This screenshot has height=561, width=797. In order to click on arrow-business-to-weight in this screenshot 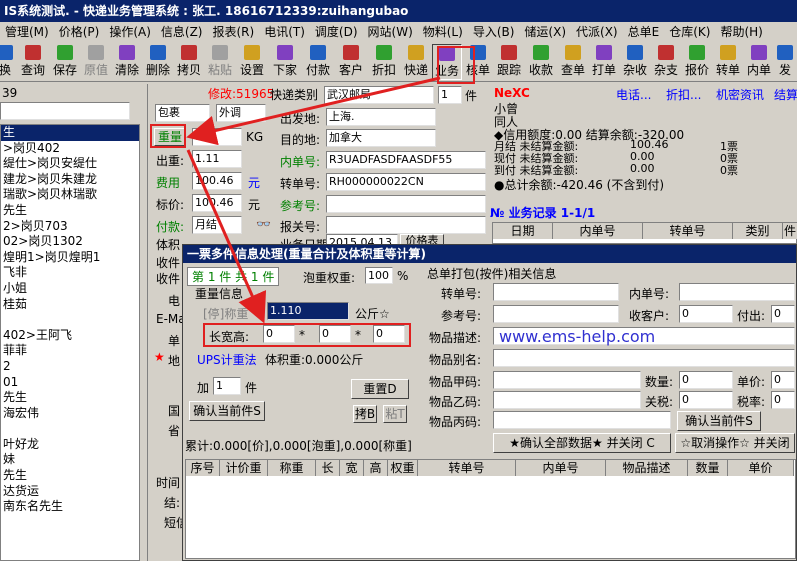, I will do `click(313, 111)`.